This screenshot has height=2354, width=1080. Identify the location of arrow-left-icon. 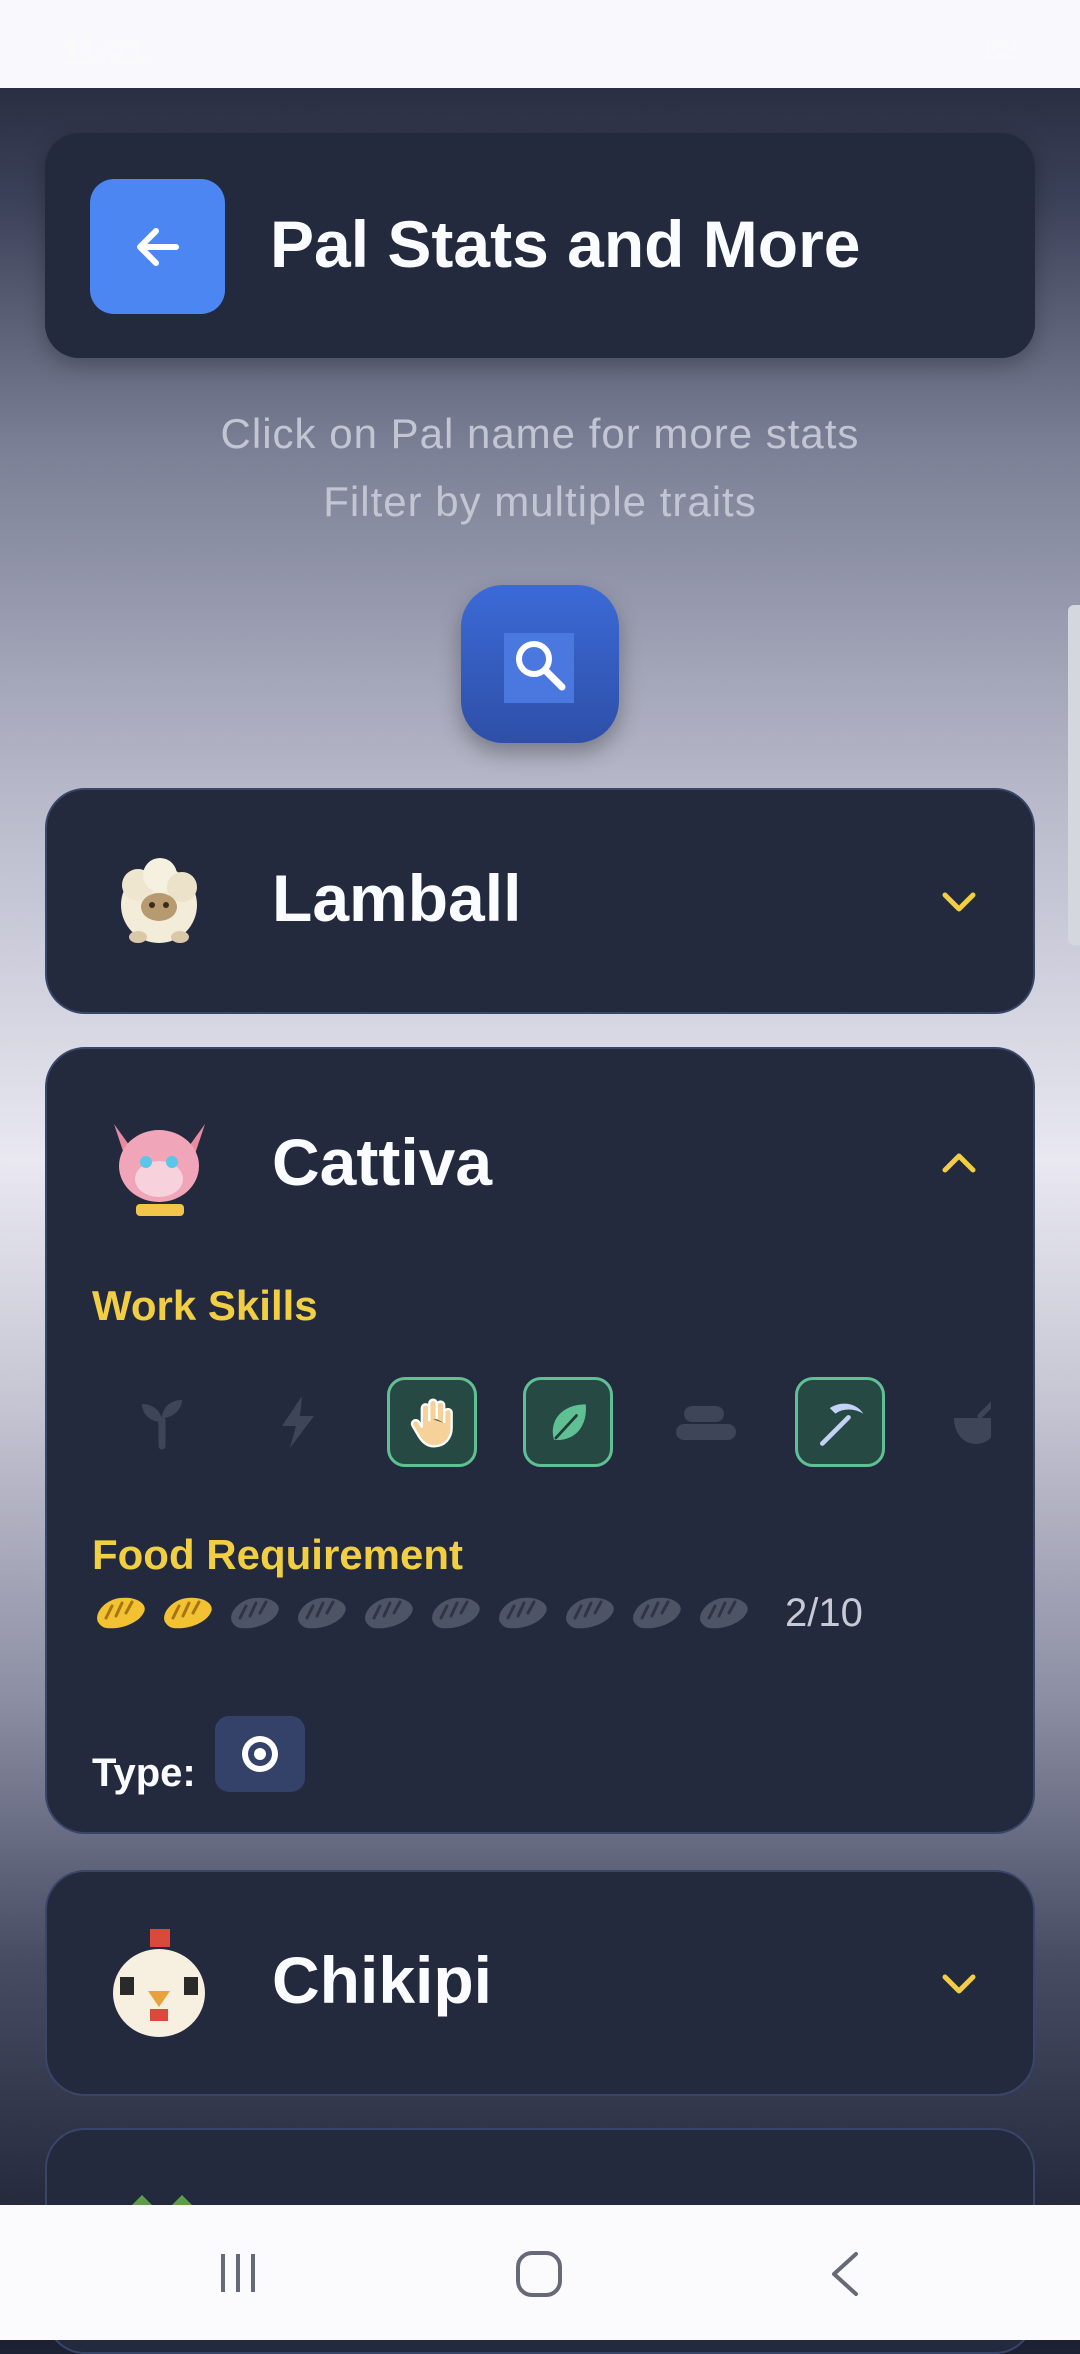
(158, 247).